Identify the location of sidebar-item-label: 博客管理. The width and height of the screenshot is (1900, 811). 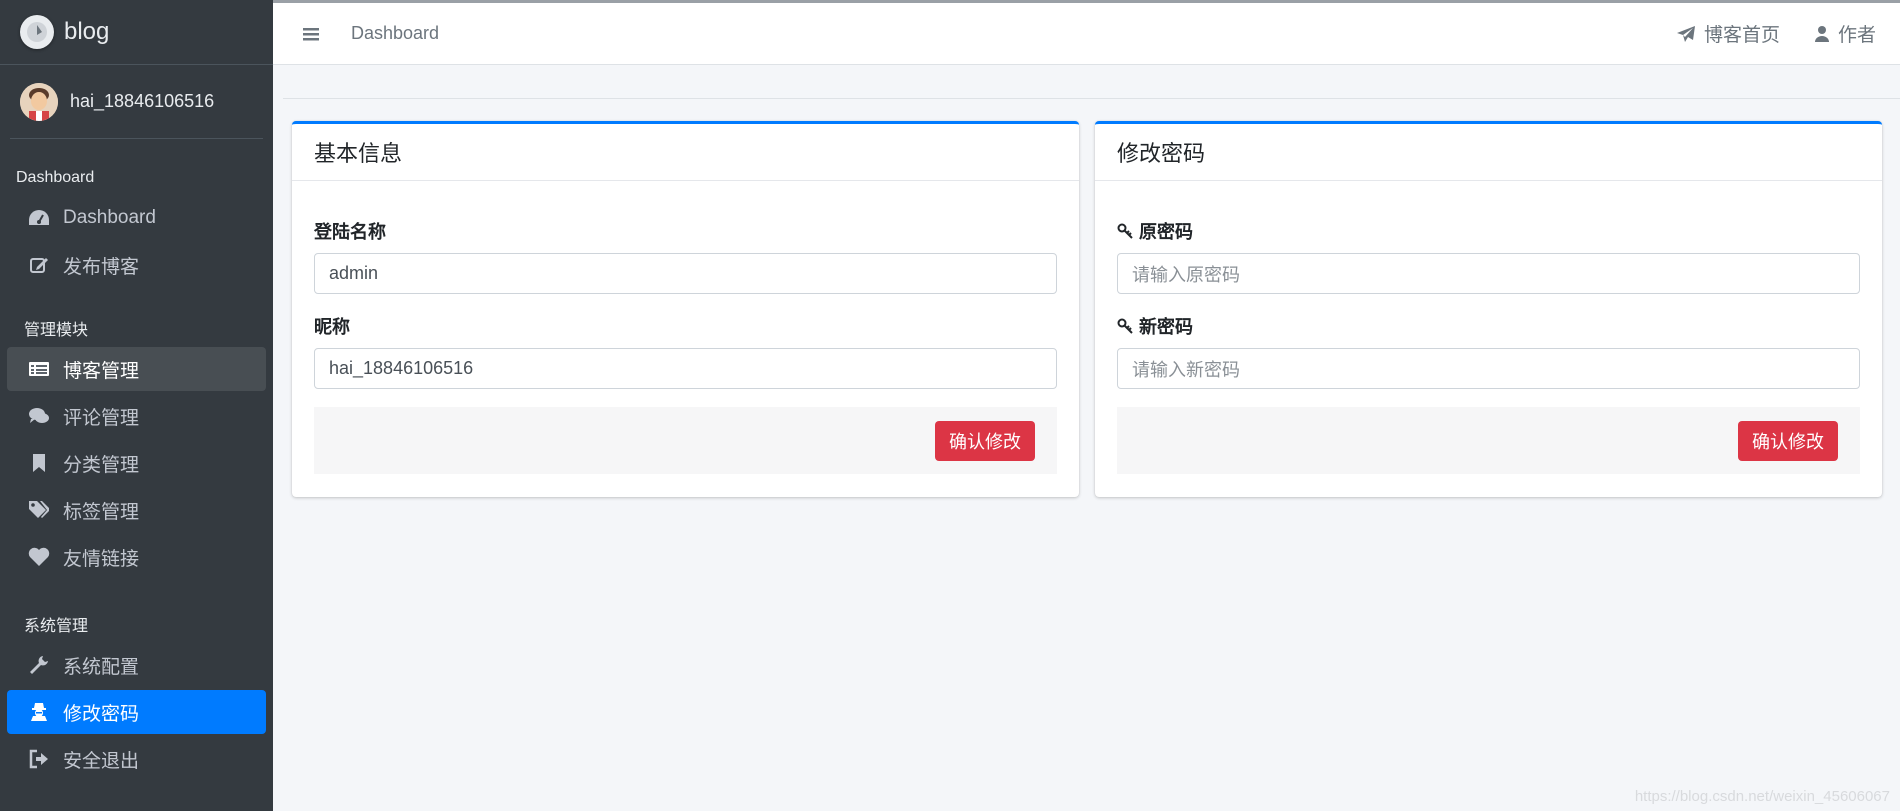
(101, 371).